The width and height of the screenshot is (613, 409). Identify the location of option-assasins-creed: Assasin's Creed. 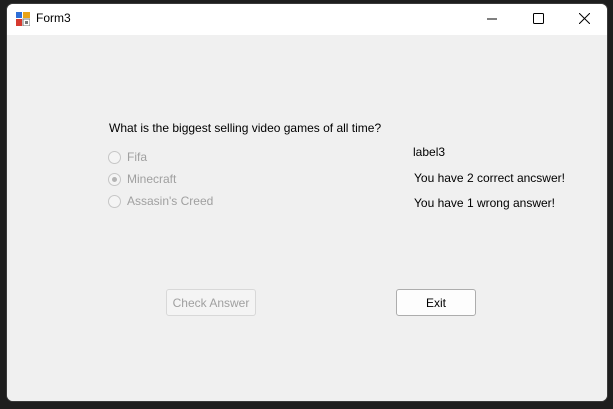
(160, 201).